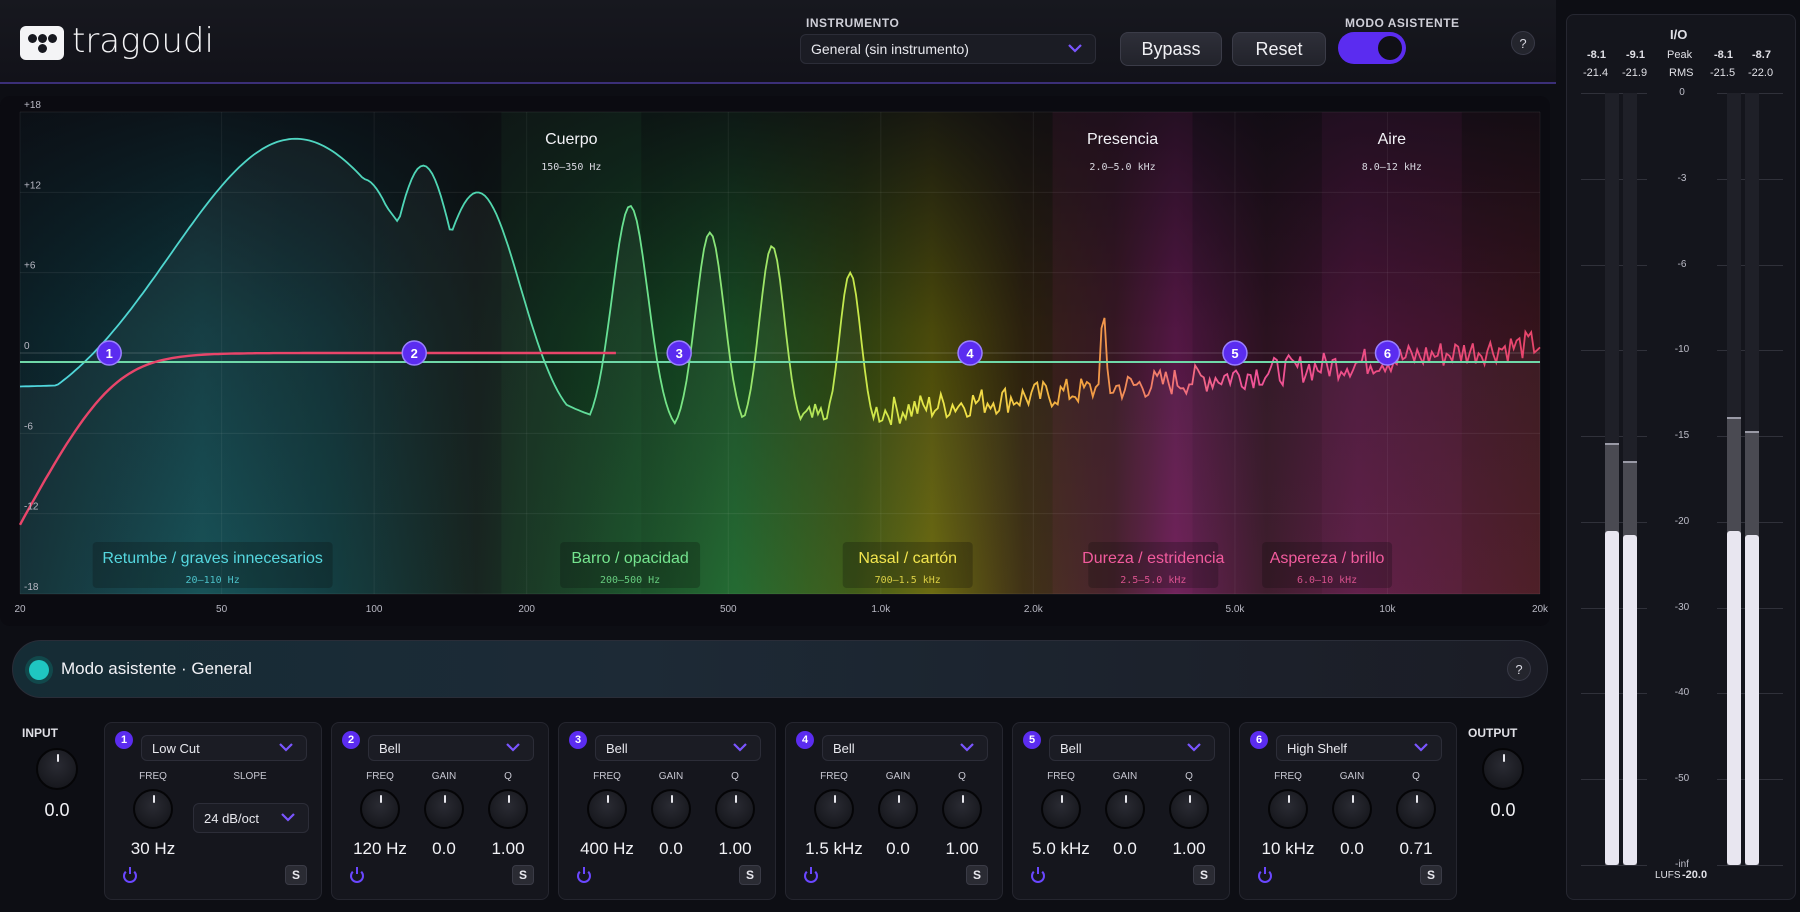 The height and width of the screenshot is (912, 1800). Describe the element at coordinates (1682, 436) in the screenshot. I see `meter-scale-label: -15` at that location.